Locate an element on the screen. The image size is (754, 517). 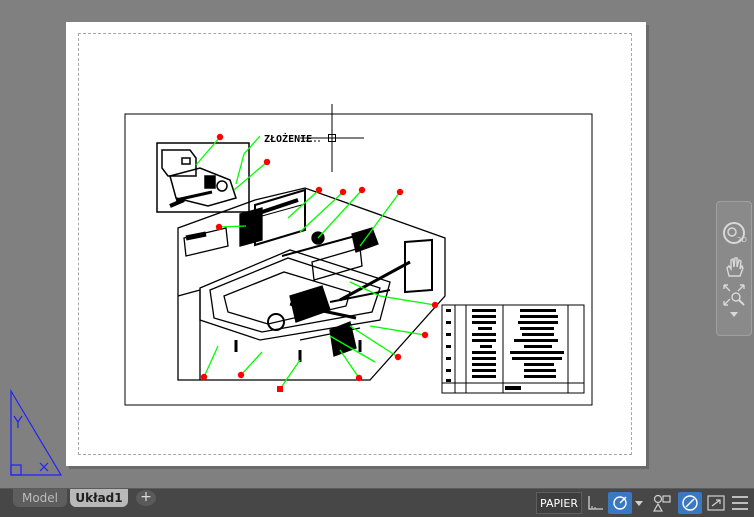
navigation-bar: 2D is located at coordinates (734, 268).